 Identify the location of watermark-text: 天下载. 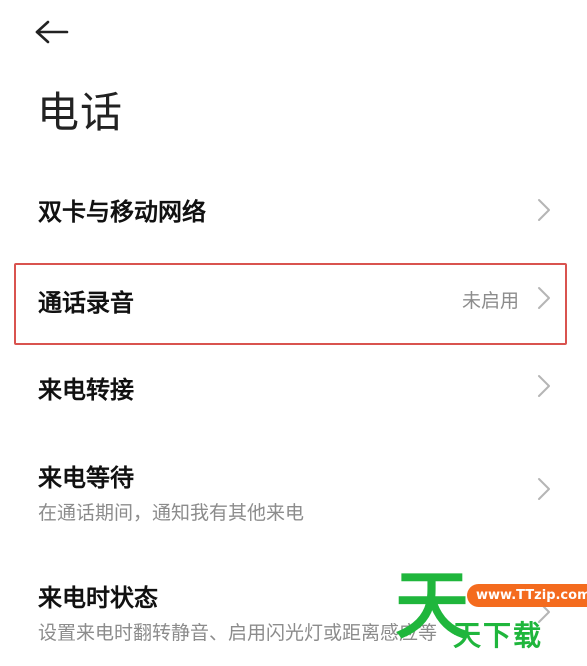
(498, 635).